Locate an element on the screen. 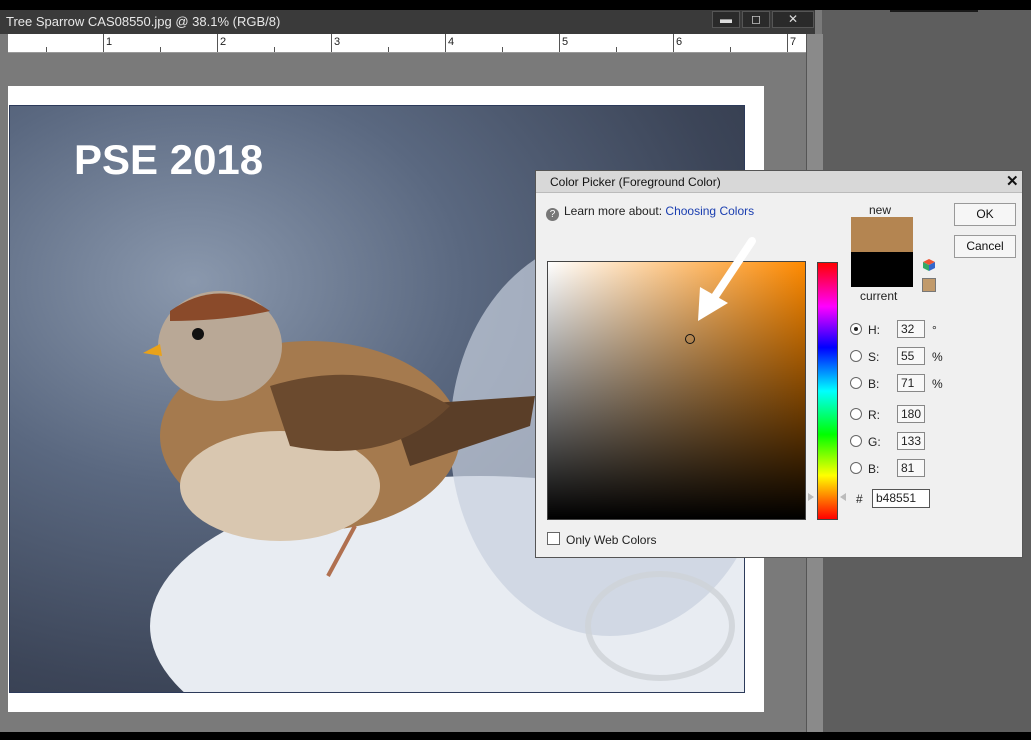 The width and height of the screenshot is (1031, 740). bird-eye is located at coordinates (198, 334).